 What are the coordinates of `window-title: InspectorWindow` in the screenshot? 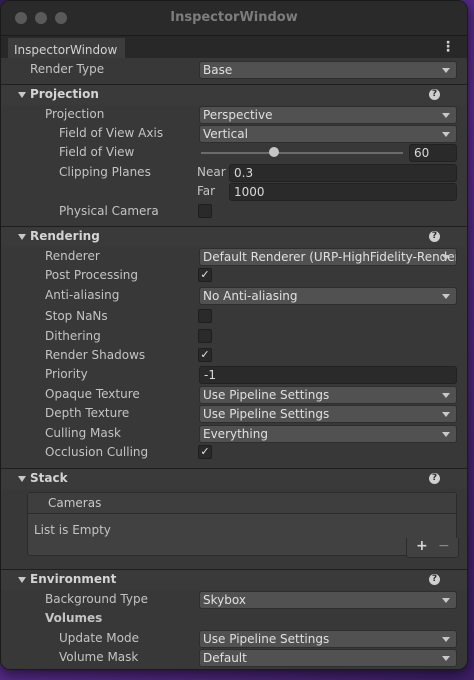 It's located at (234, 17).